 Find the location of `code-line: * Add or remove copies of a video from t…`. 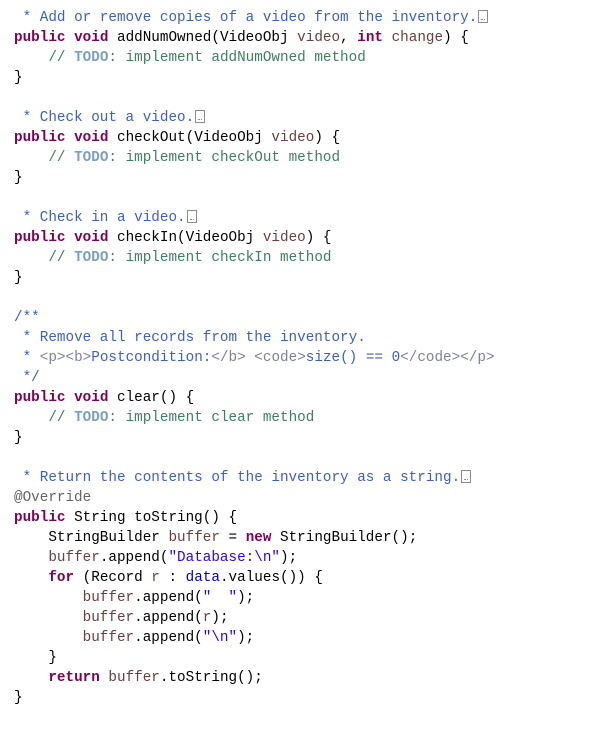

code-line: * Add or remove copies of a video from t… is located at coordinates (254, 18).